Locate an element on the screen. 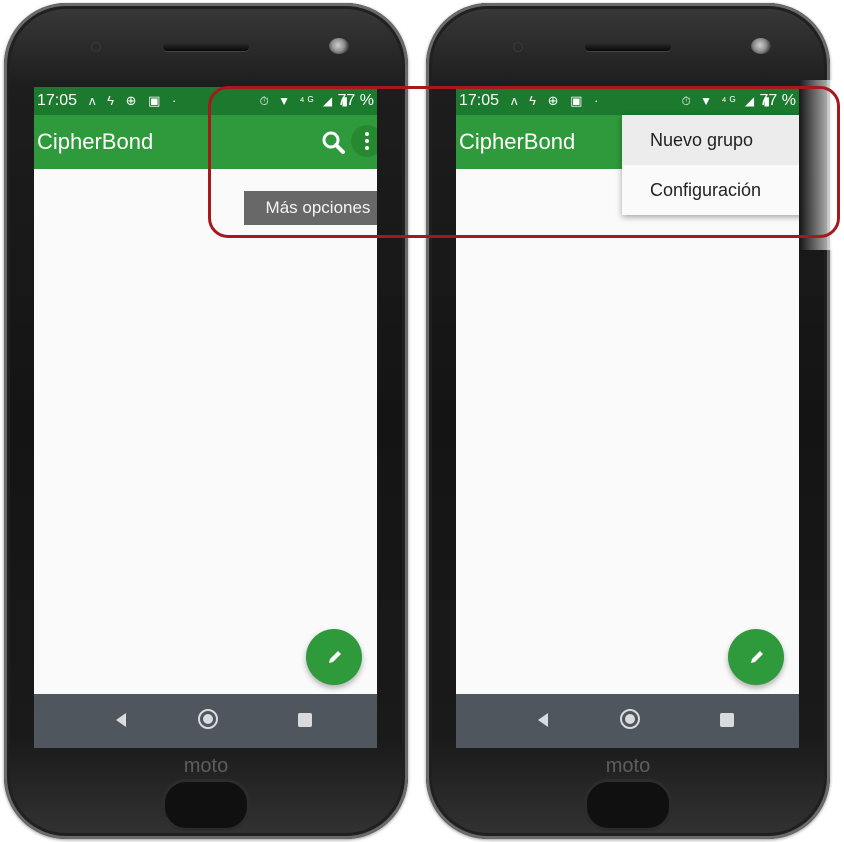 Image resolution: width=844 pixels, height=842 pixels. search-icon is located at coordinates (333, 142).